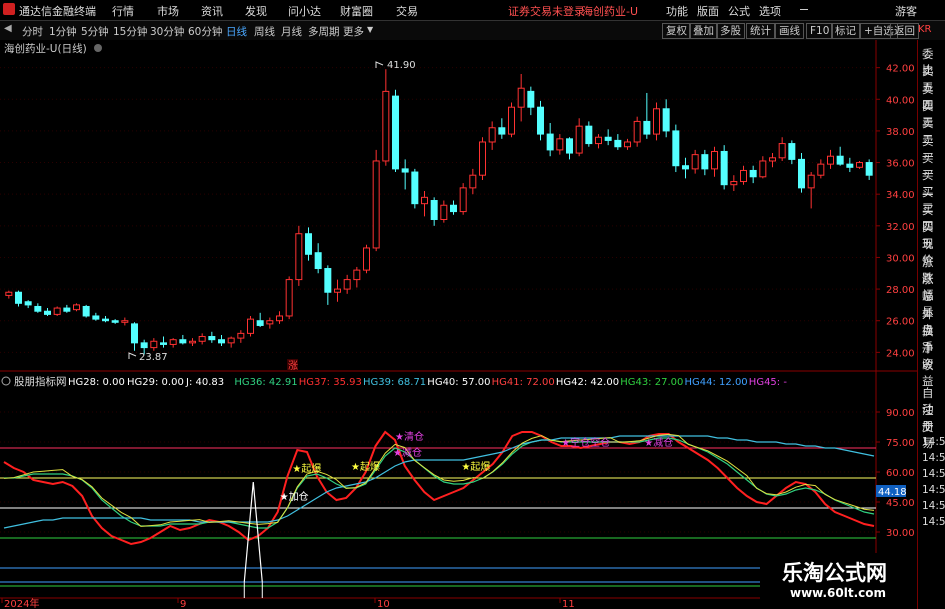 Image resolution: width=945 pixels, height=609 pixels. What do you see at coordinates (324, 31) in the screenshot?
I see `period-multi: 多周期` at bounding box center [324, 31].